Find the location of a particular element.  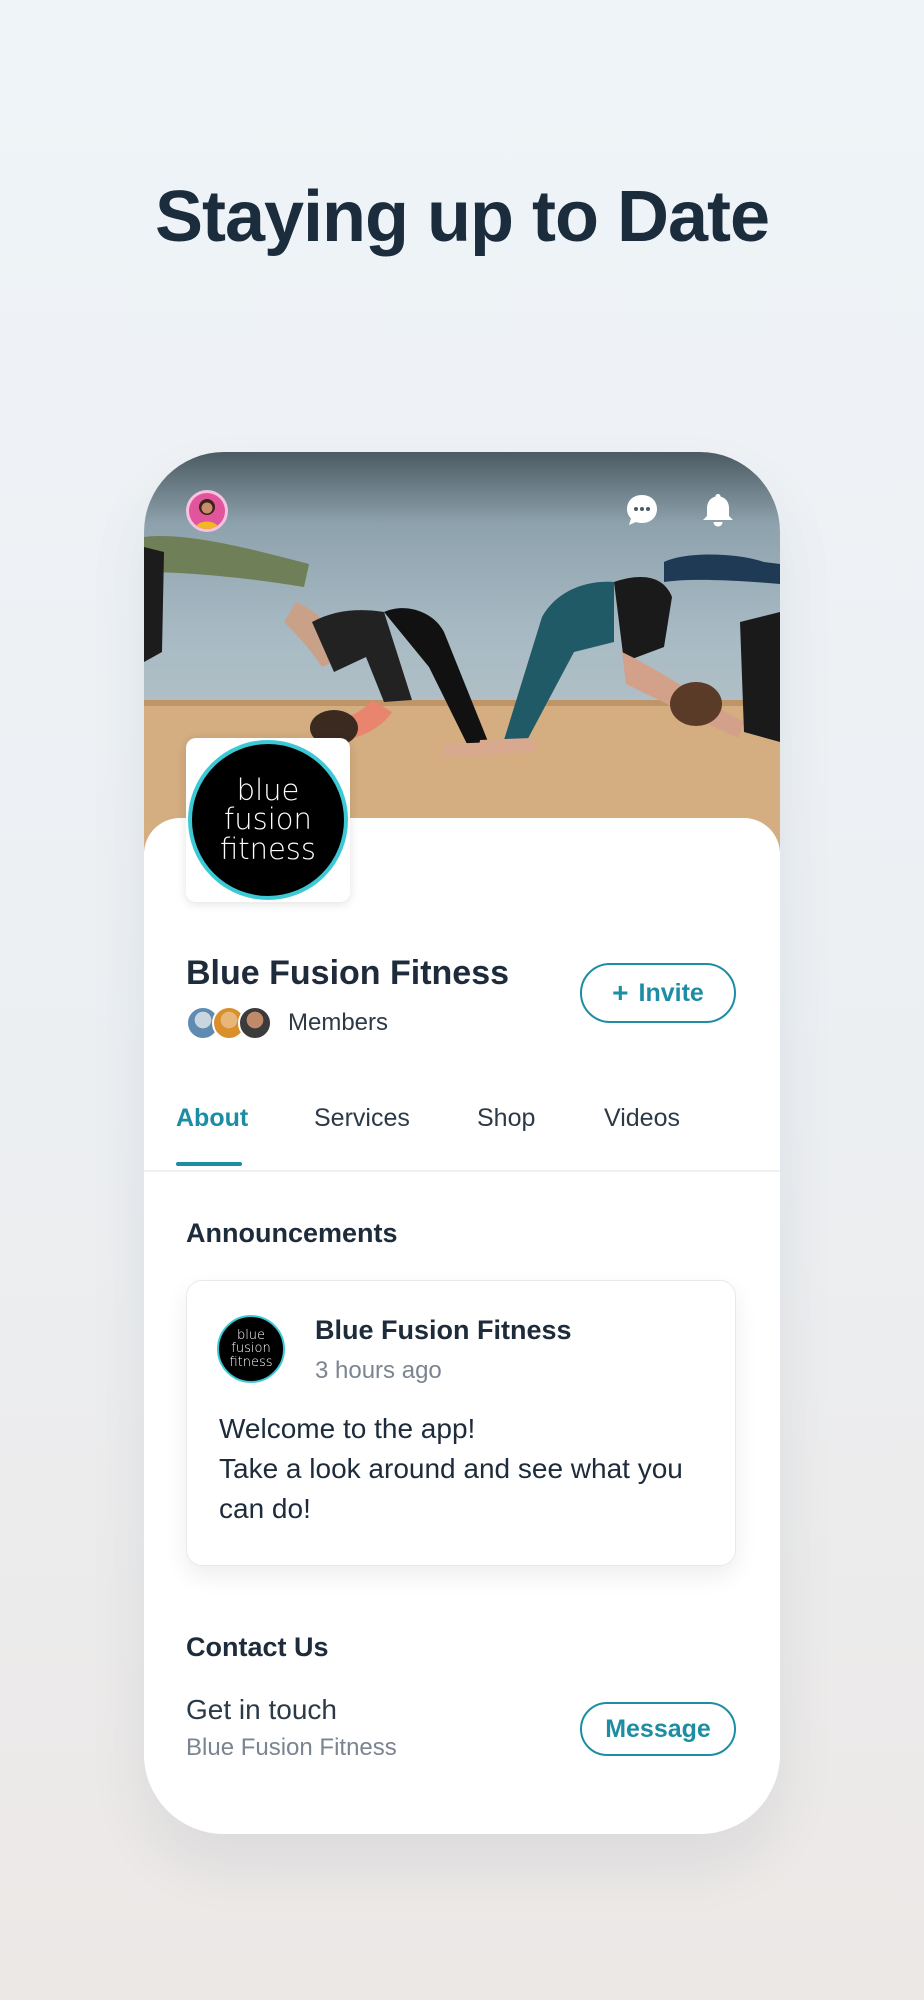

invite-button: + Invite is located at coordinates (658, 993).